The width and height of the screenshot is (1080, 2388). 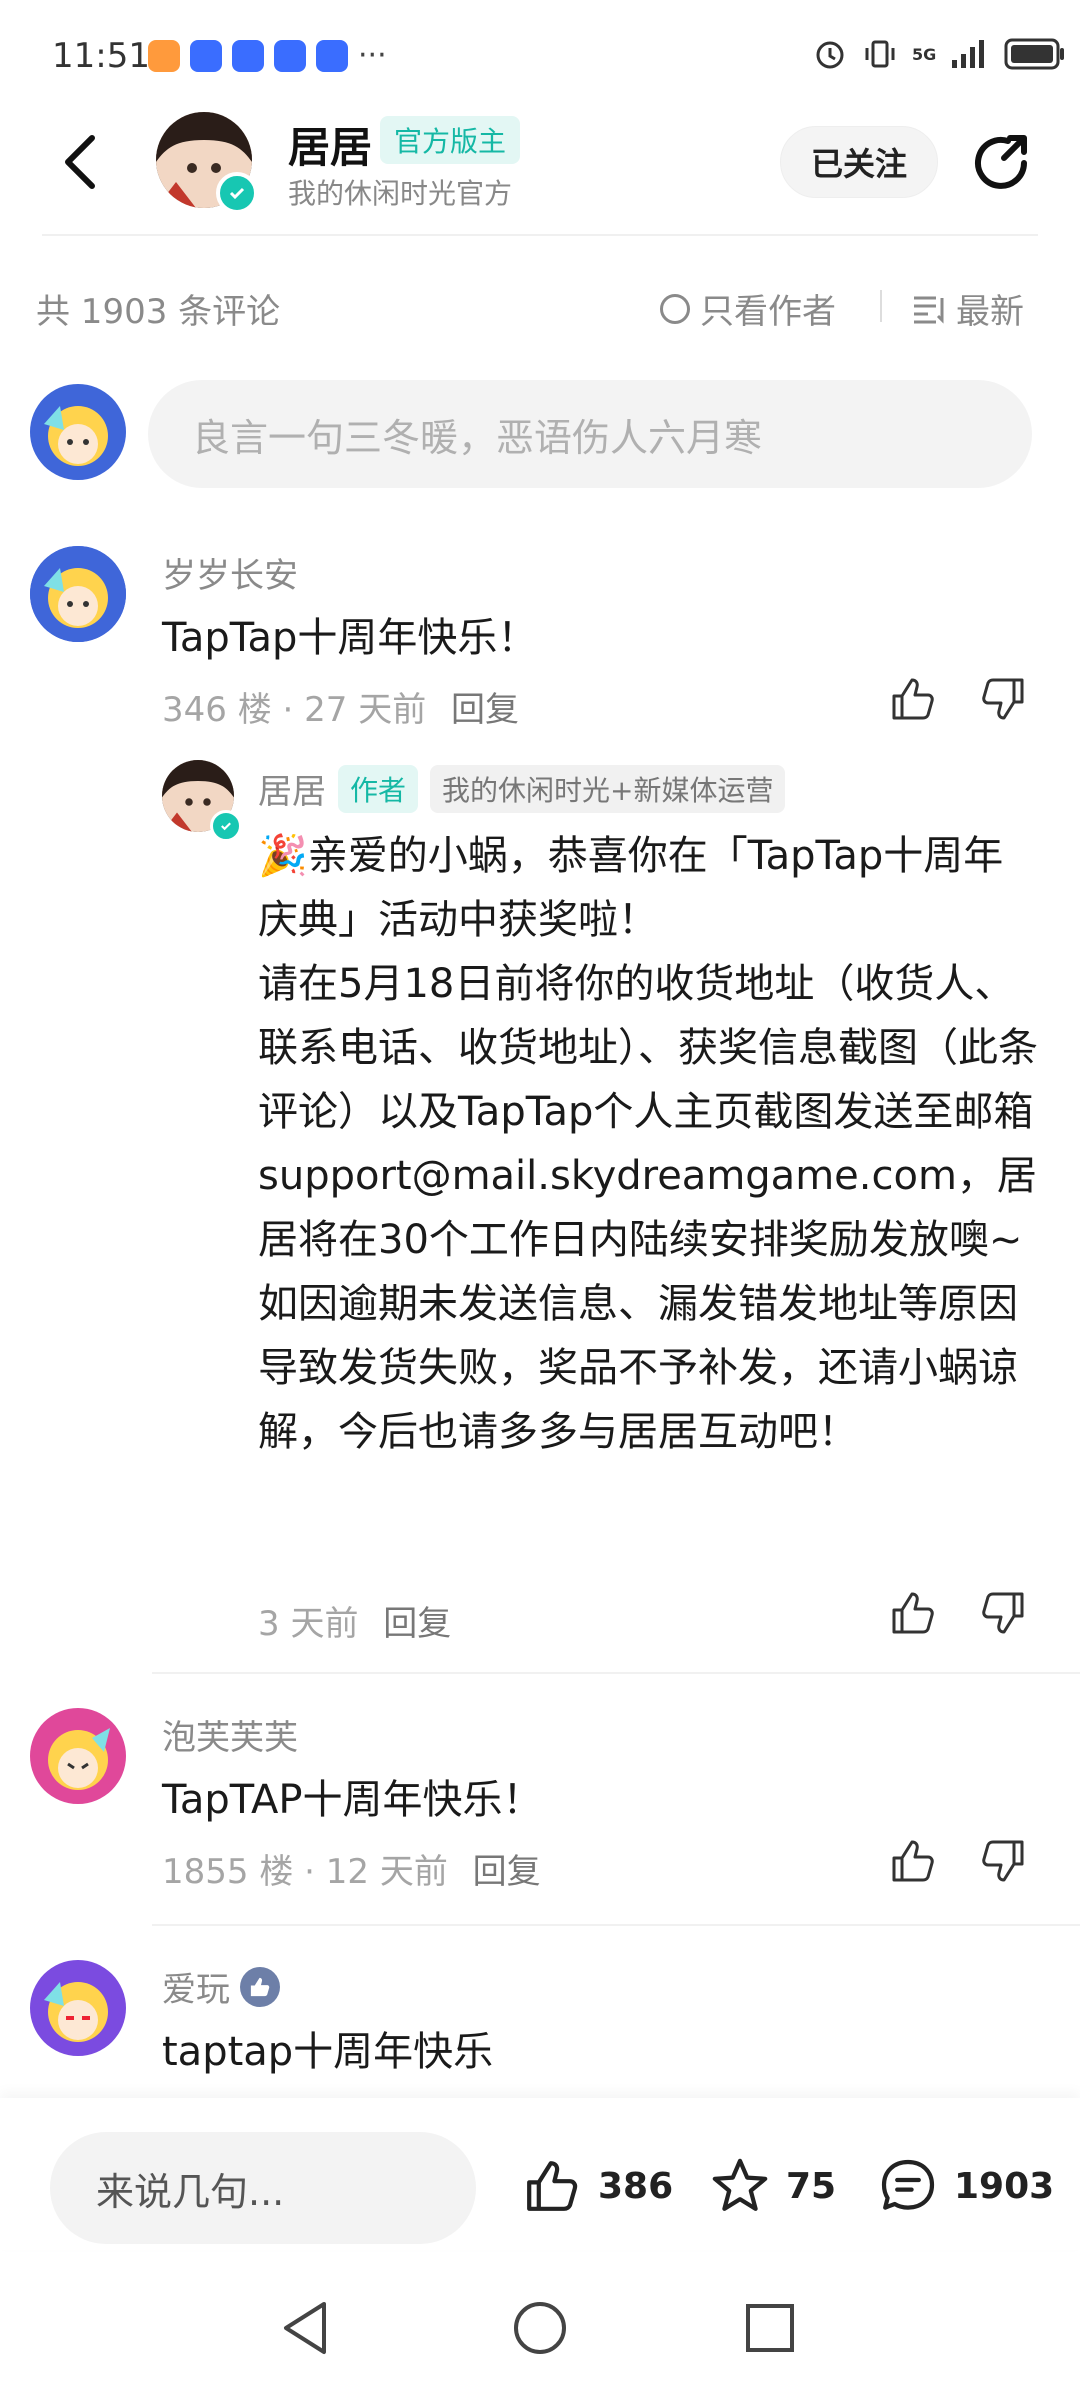 I want to click on nav-recents-icon, so click(x=770, y=2328).